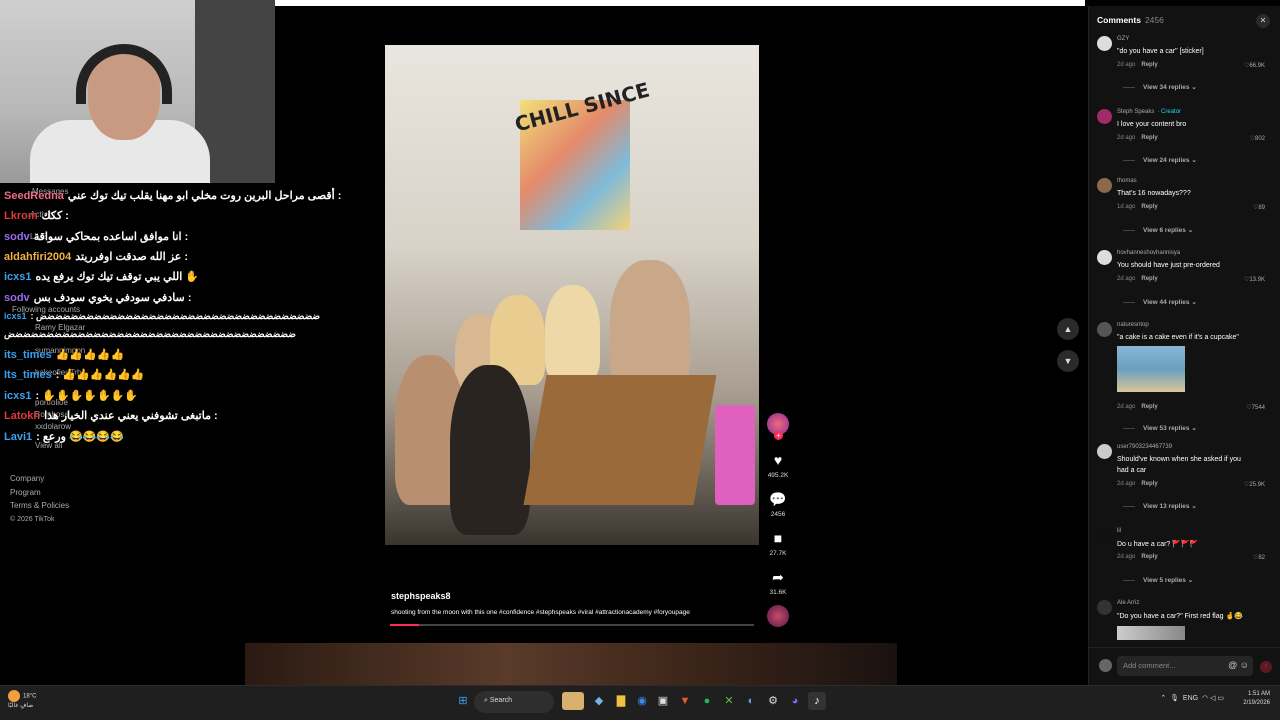 The width and height of the screenshot is (1280, 720). Describe the element at coordinates (463, 701) in the screenshot. I see `windows-start-icon: ⊞` at that location.